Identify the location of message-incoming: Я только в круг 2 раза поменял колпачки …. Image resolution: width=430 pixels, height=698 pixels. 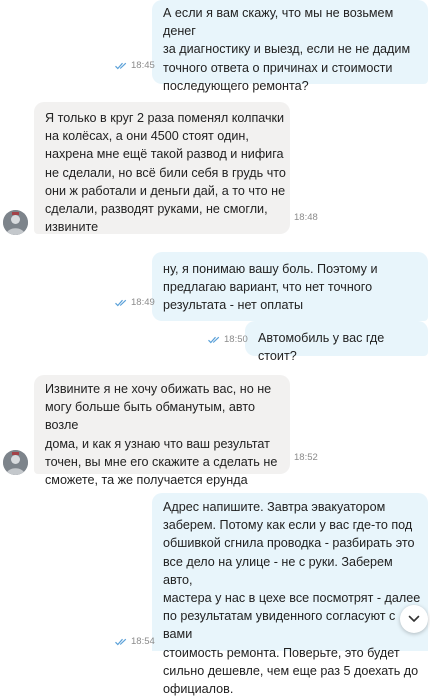
(162, 168).